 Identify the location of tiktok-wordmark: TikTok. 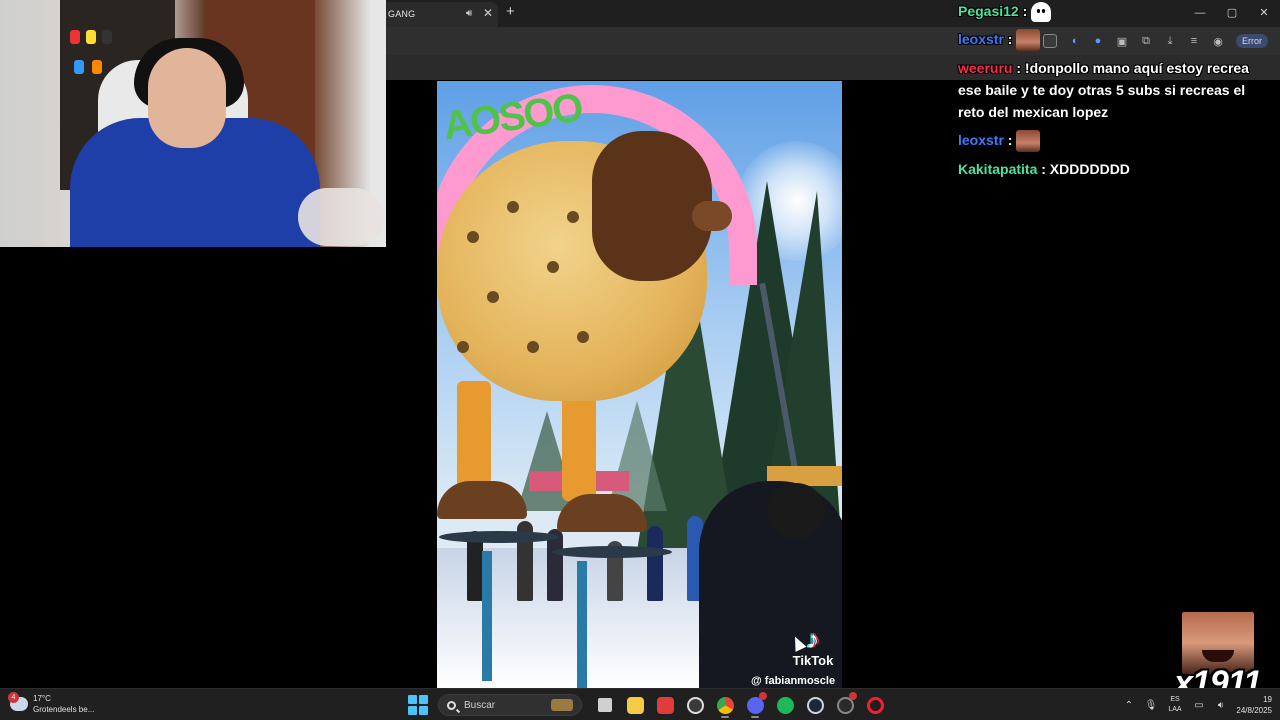
(813, 660).